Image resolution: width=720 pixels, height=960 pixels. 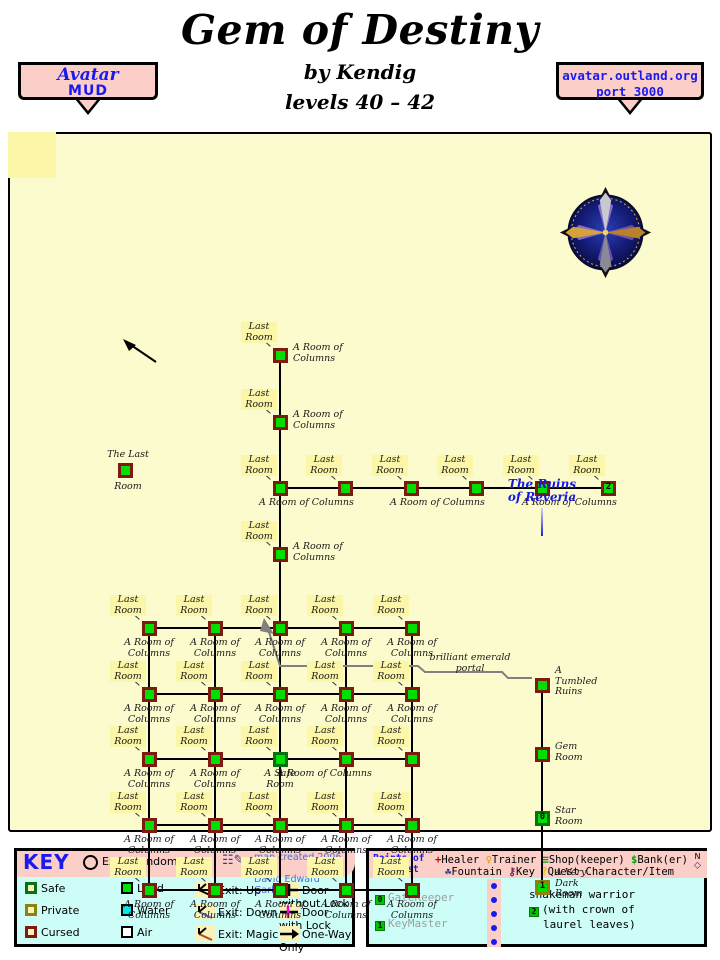 I want to click on room-swatch-icon, so click(x=31, y=910).